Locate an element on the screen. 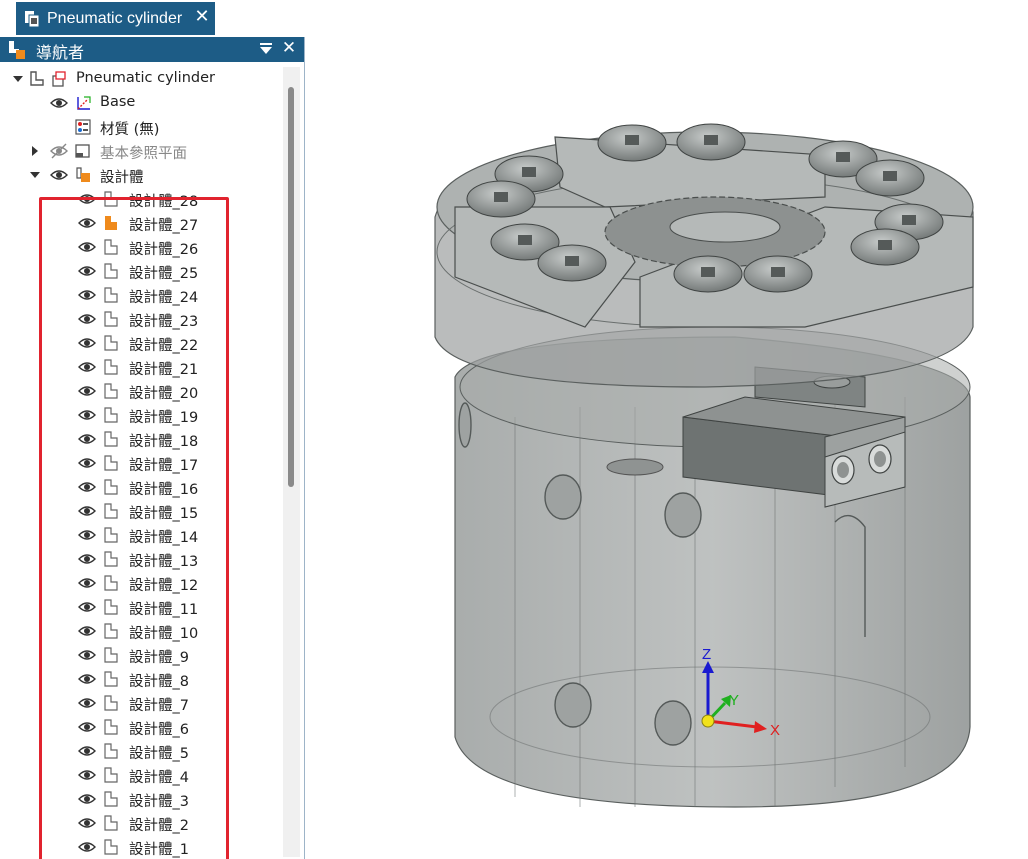 The width and height of the screenshot is (1028, 859). expand-right-icon is located at coordinates (35, 151).